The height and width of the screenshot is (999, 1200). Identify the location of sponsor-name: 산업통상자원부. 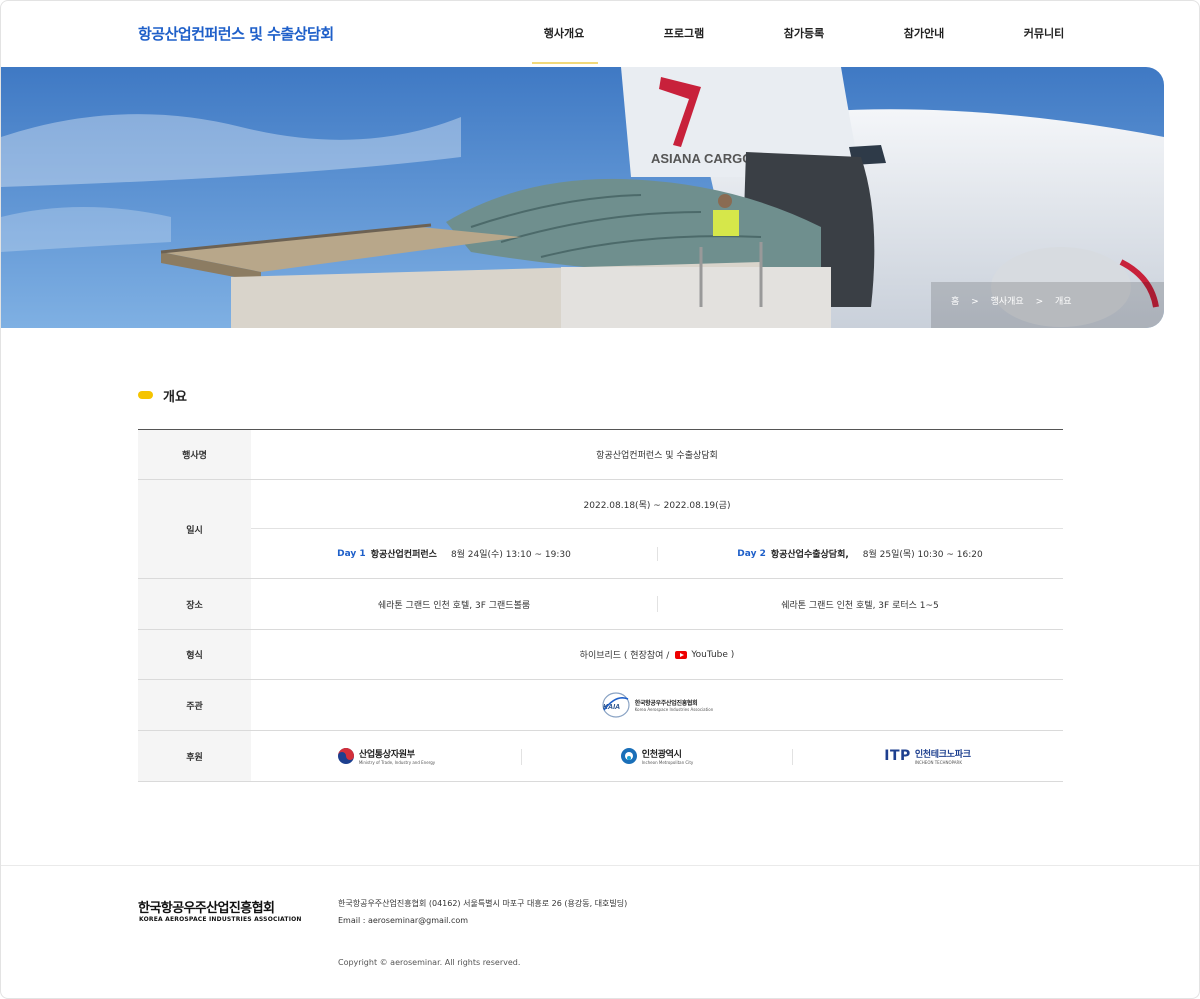
(386, 755).